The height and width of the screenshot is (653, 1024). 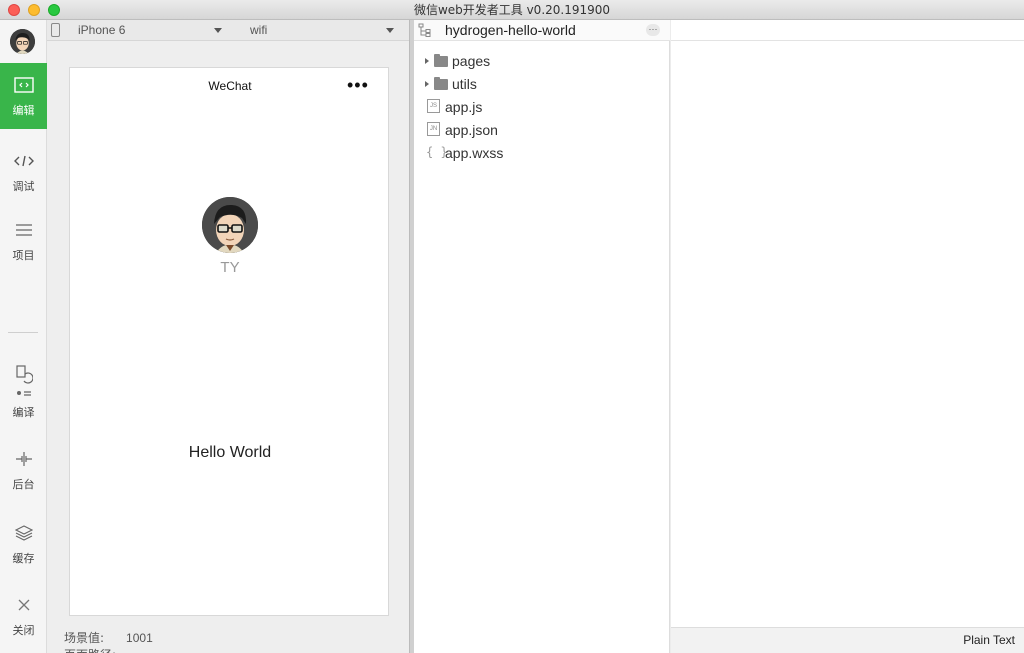 What do you see at coordinates (84, 638) in the screenshot?
I see `scene-label: 场景值:` at bounding box center [84, 638].